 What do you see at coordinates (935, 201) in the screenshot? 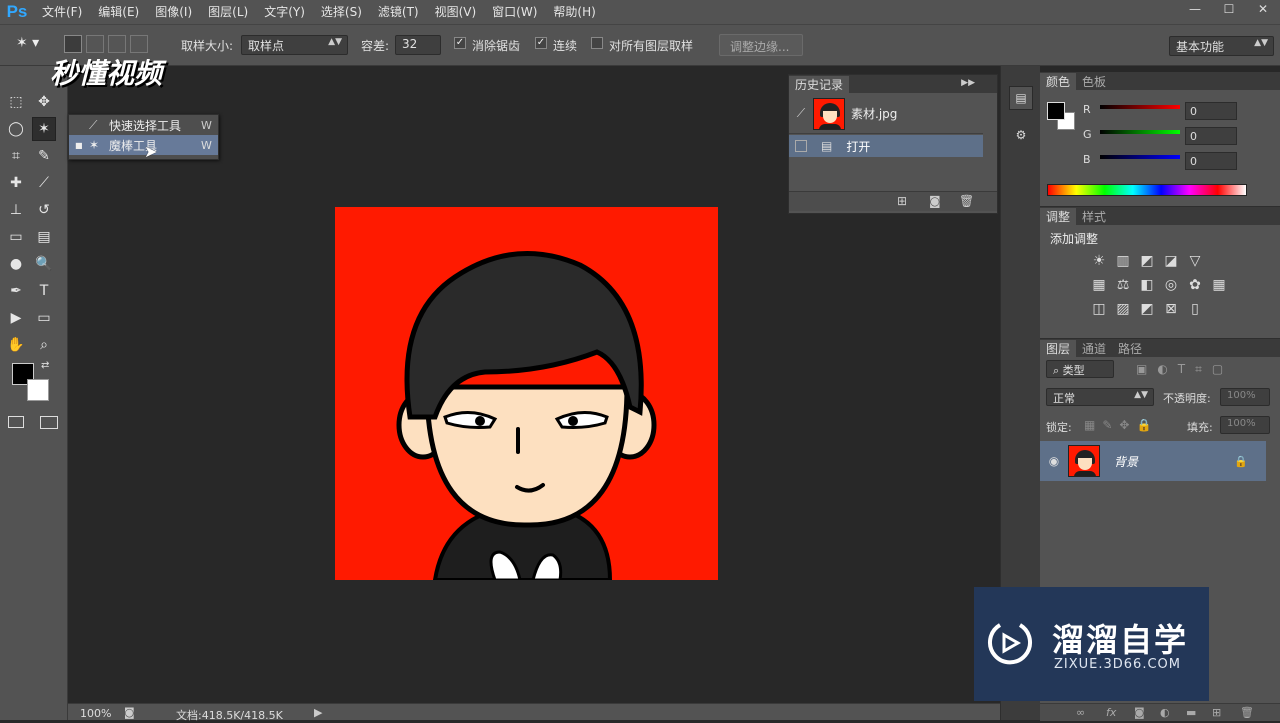
I see `camera-icon: ◙` at bounding box center [935, 201].